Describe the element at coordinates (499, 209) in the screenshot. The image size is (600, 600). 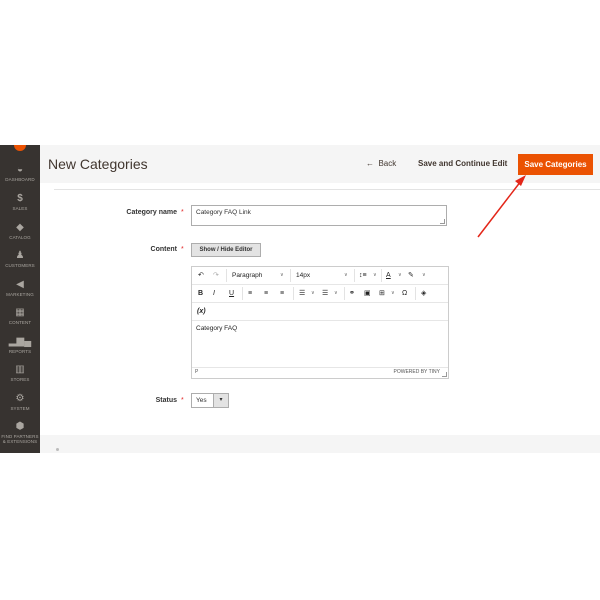
I see `annotation-arrow-line` at that location.